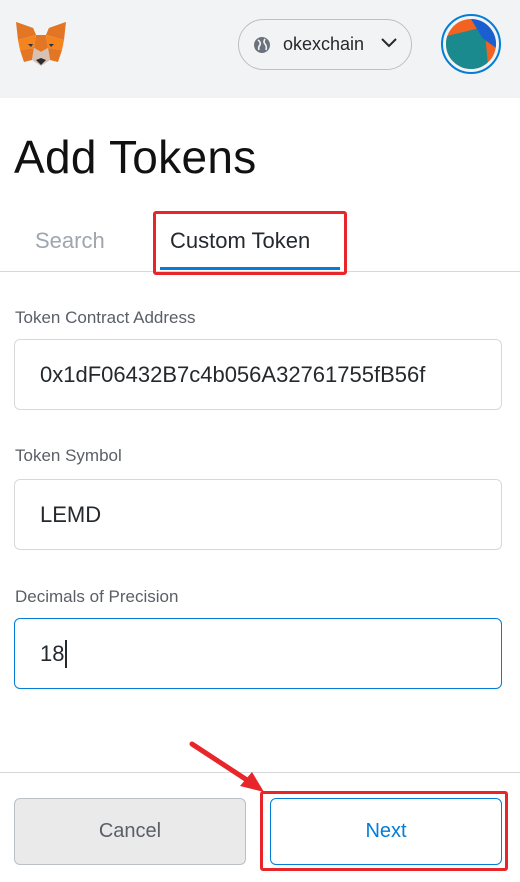 The height and width of the screenshot is (882, 520). I want to click on decimals-label: Decimals of Precision, so click(97, 596).